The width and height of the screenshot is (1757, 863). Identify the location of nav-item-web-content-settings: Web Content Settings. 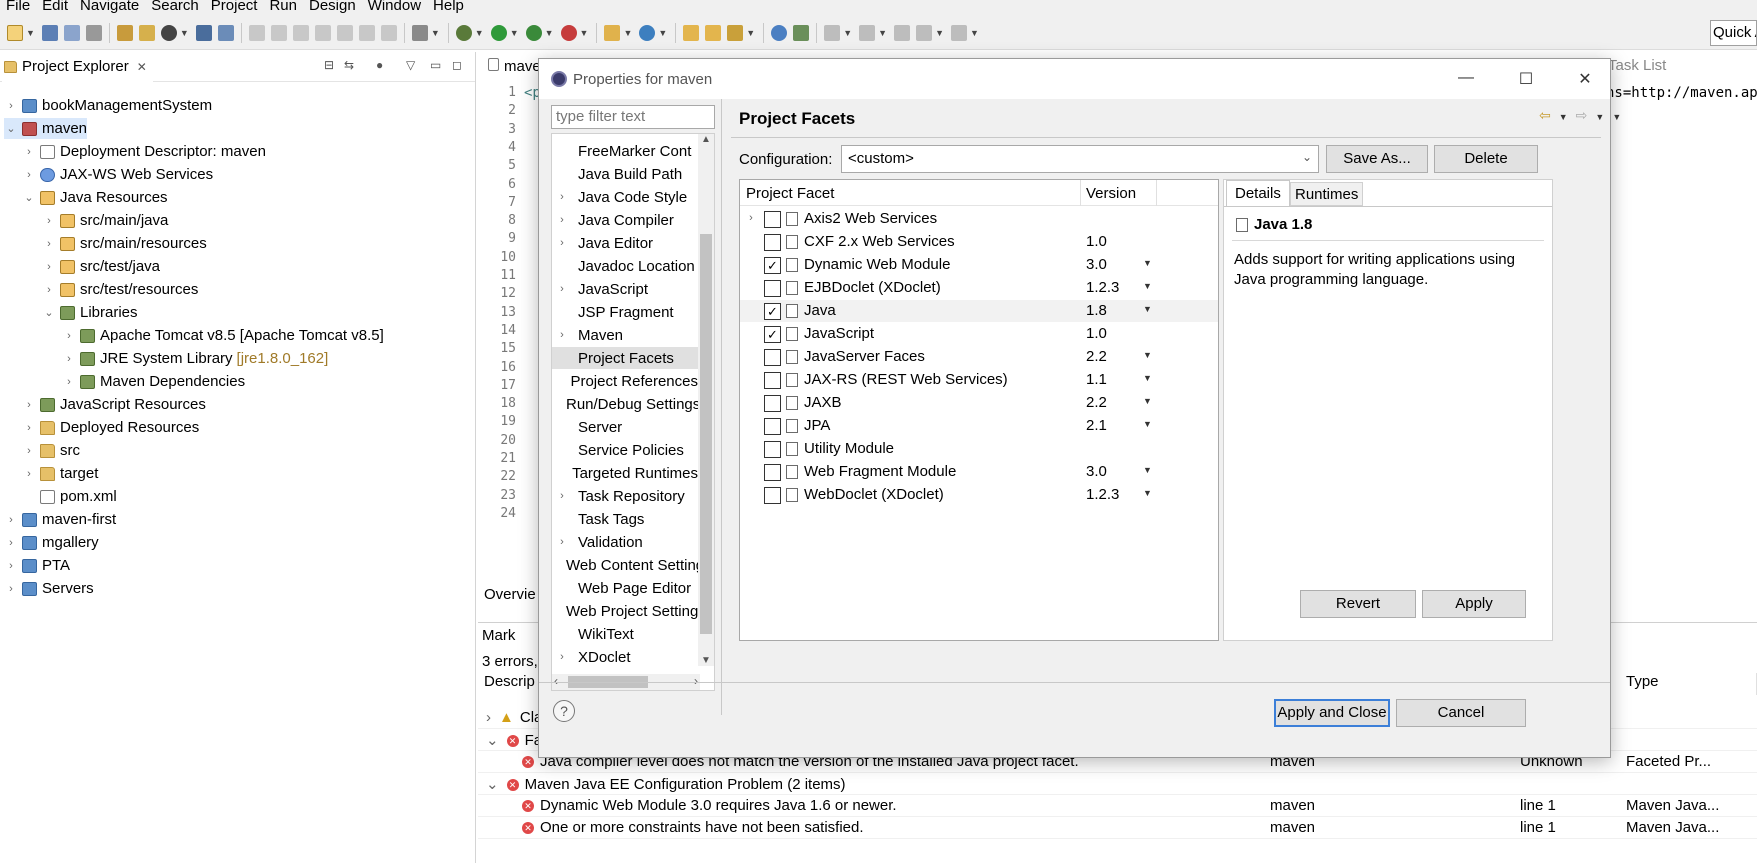
(625, 565).